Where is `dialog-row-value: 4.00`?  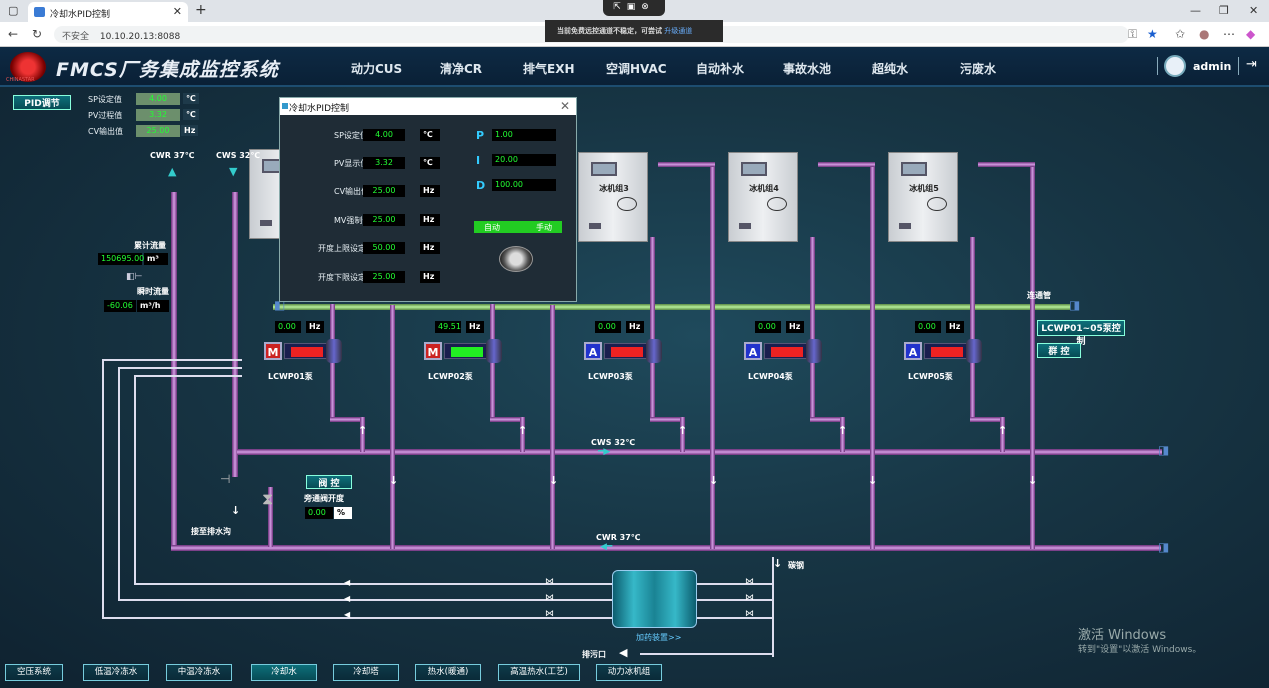
dialog-row-value: 4.00 is located at coordinates (384, 135).